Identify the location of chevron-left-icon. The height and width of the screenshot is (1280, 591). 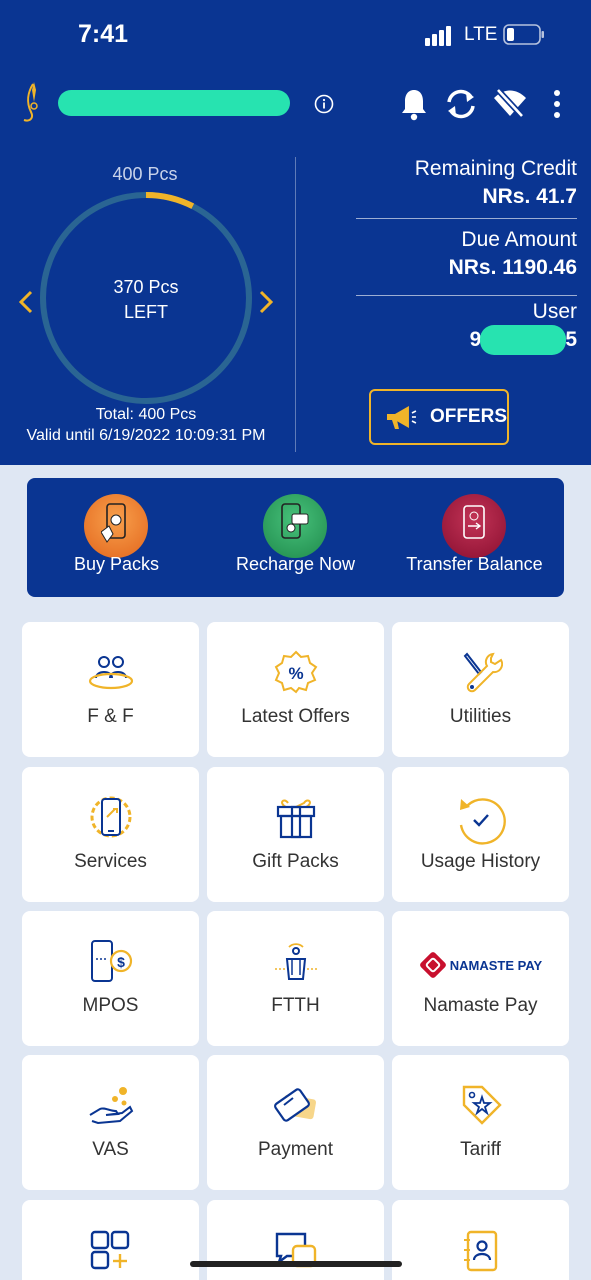
(26, 302).